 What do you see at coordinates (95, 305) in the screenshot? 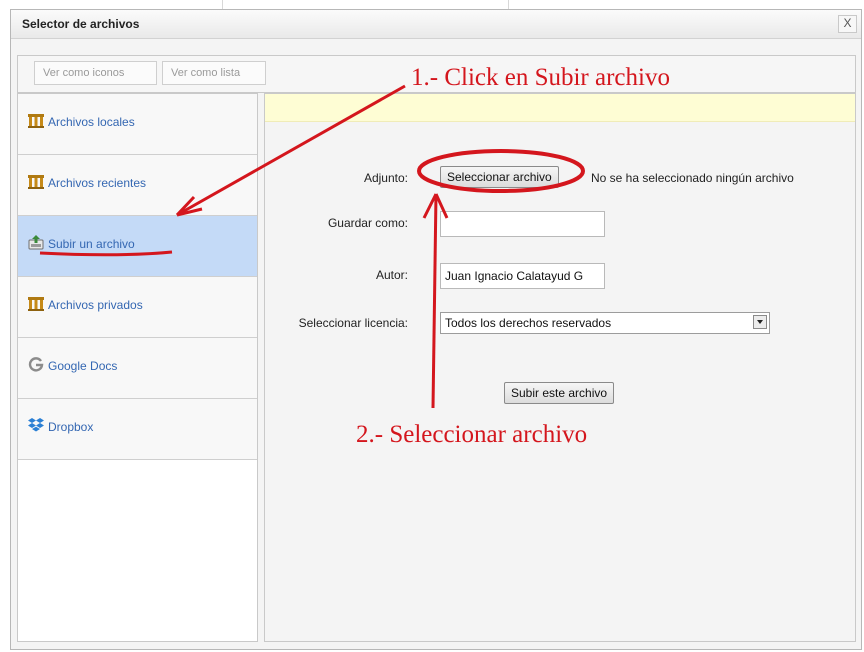
I see `sidebar-item-label: Archivos privados` at bounding box center [95, 305].